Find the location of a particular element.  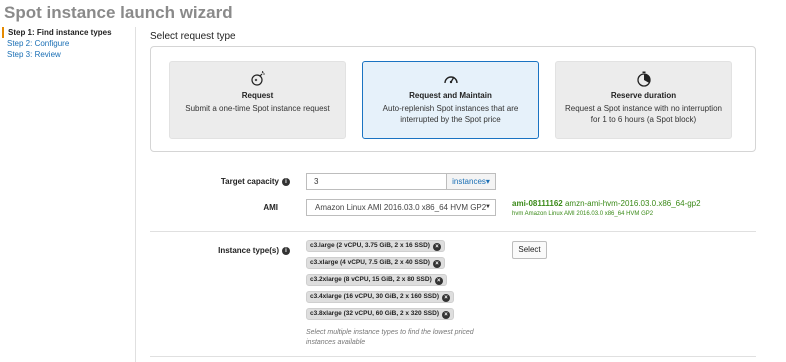

card-request-desc: Submit a one-time Spot instance request is located at coordinates (257, 108).